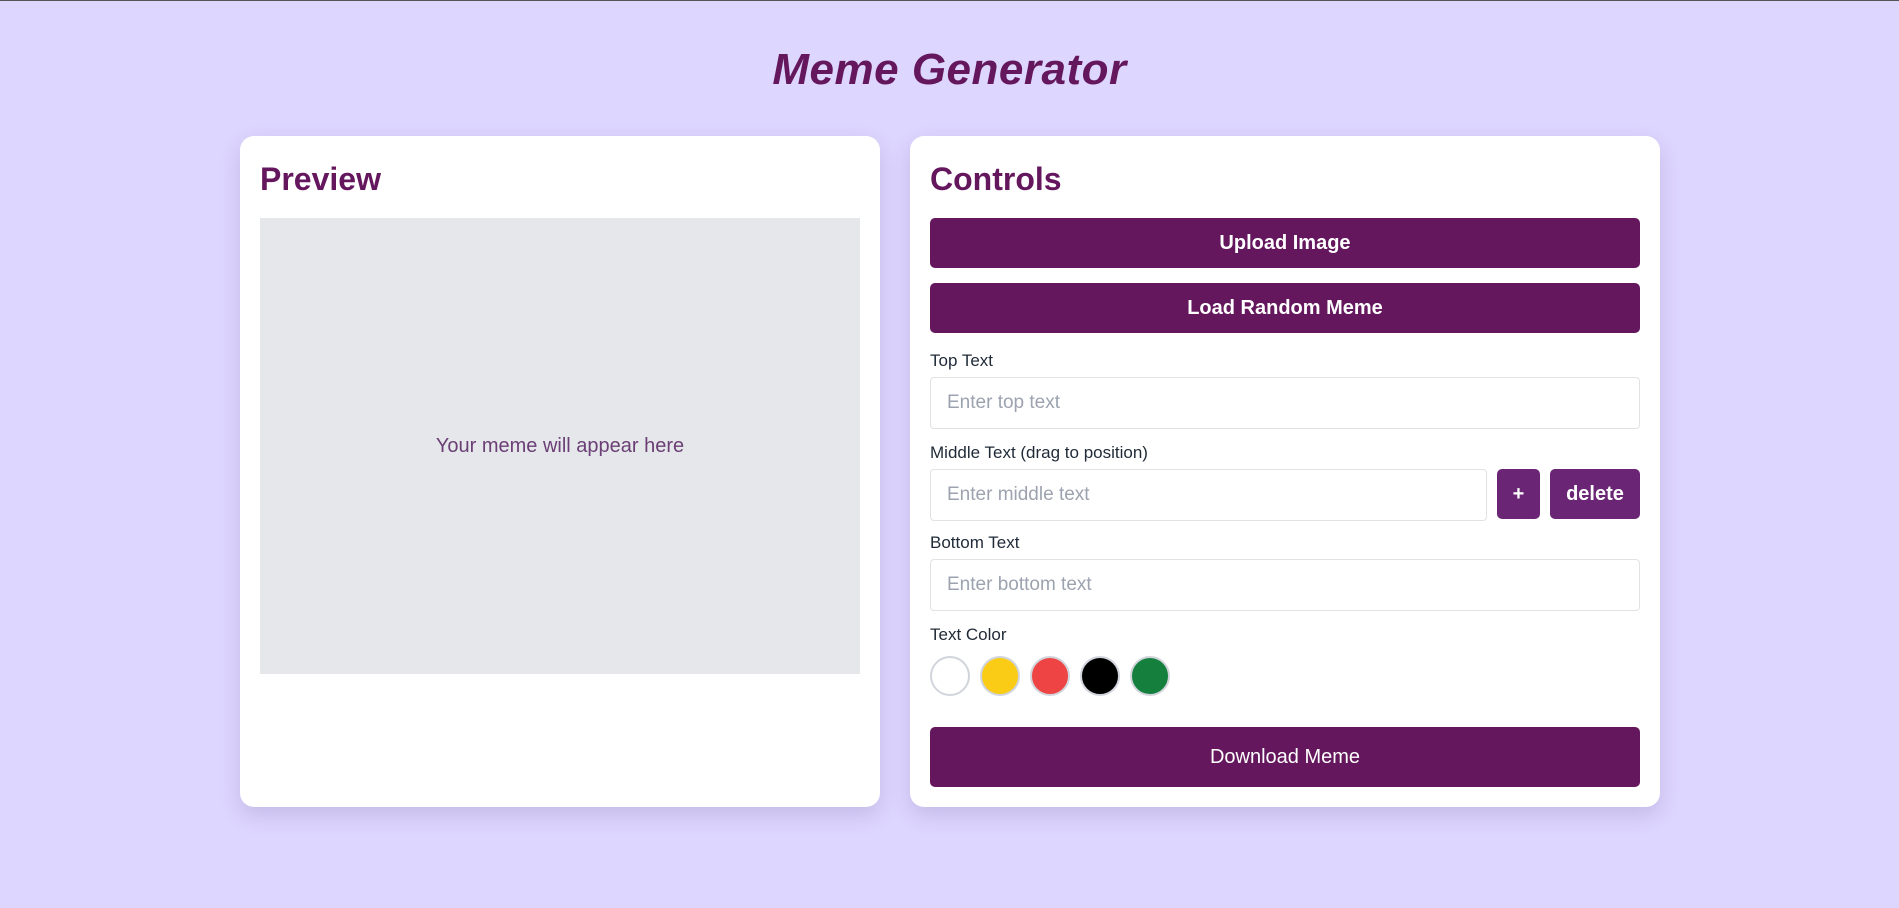  I want to click on top-text-input, so click(1285, 403).